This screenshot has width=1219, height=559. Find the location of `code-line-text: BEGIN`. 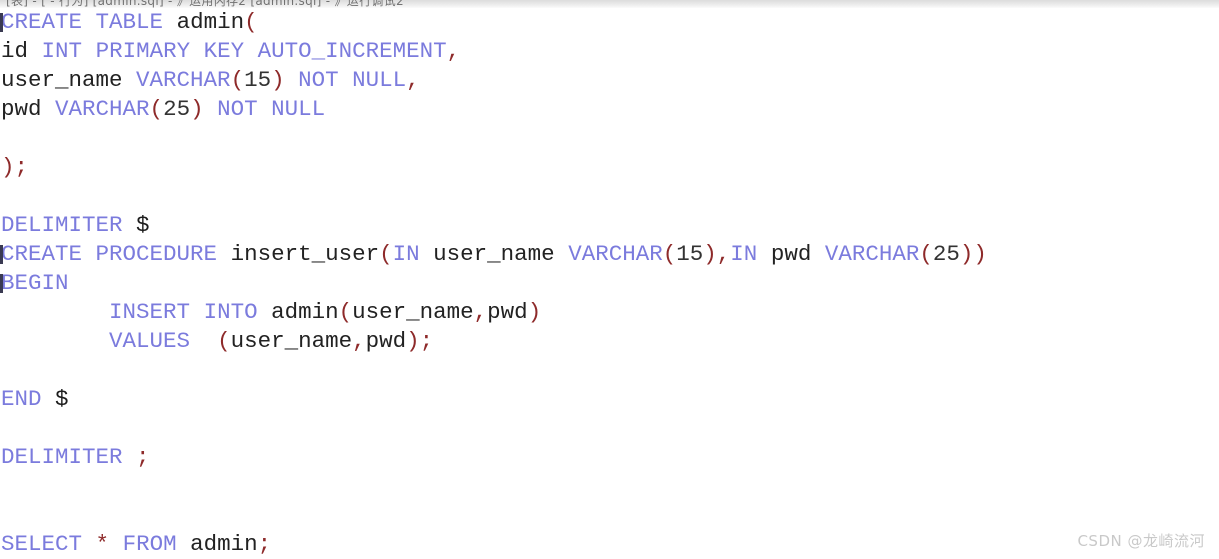

code-line-text: BEGIN is located at coordinates (34, 283).